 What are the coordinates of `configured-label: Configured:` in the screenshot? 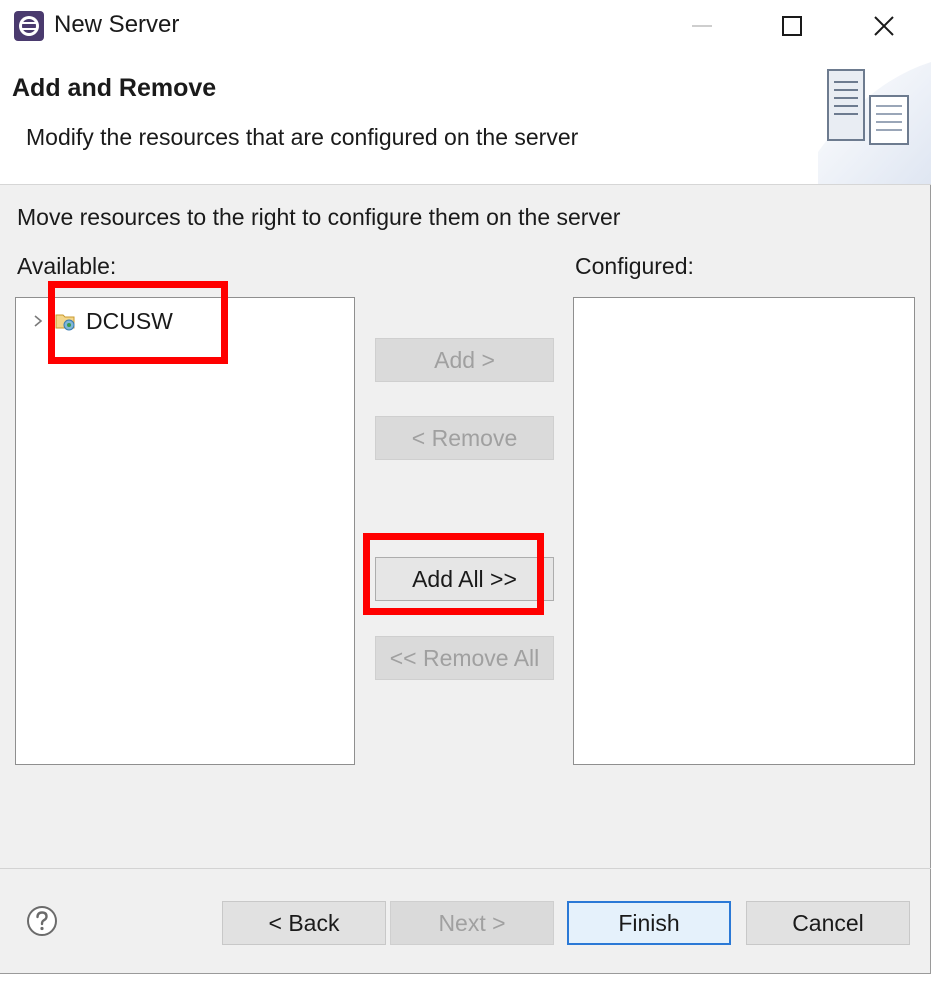 It's located at (634, 266).